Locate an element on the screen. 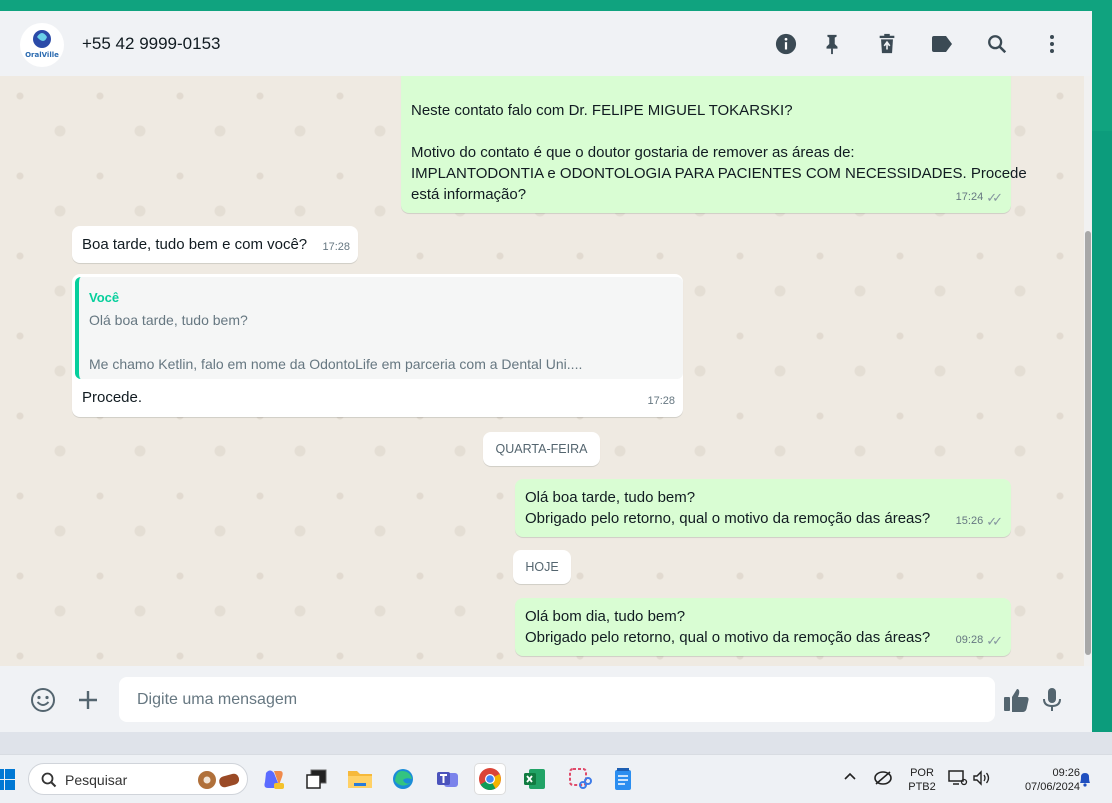  display-icon is located at coordinates (958, 780).